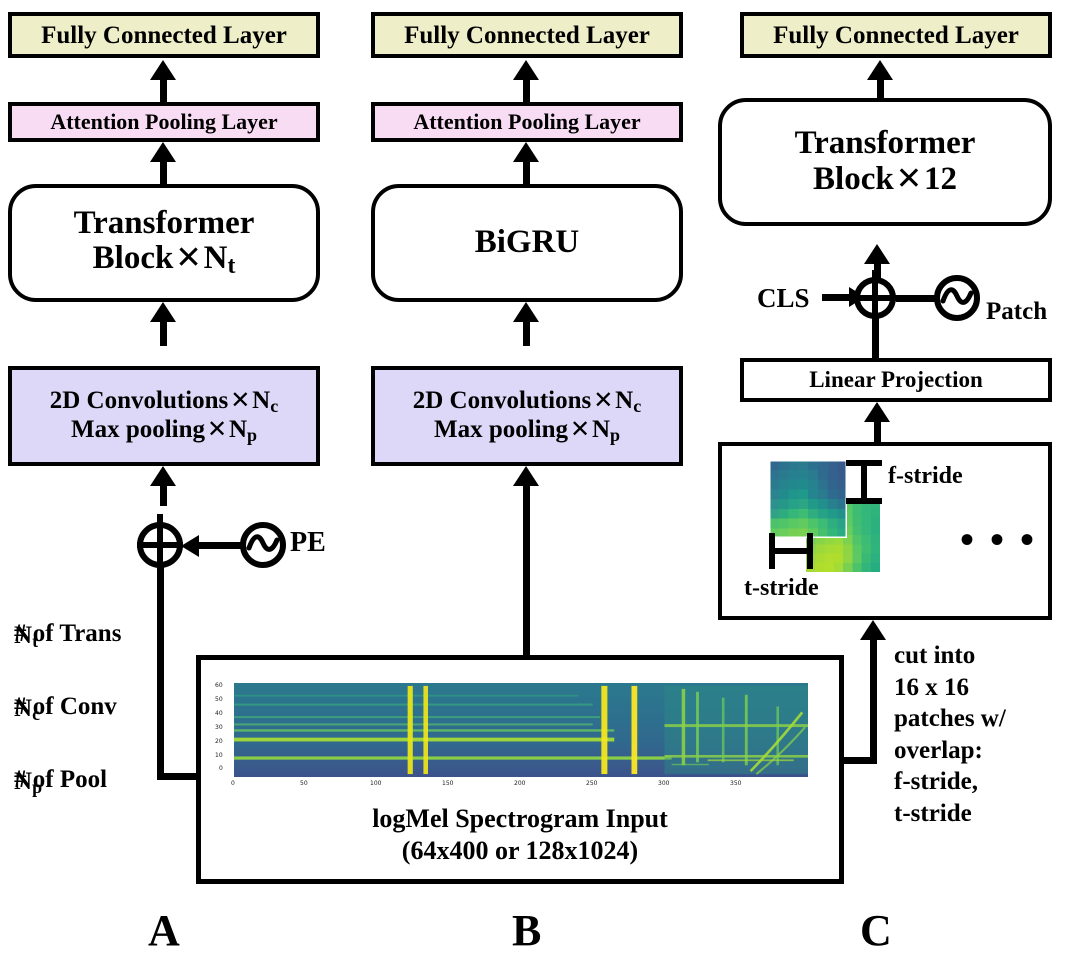 The width and height of the screenshot is (1080, 968). I want to click on column-a-conv-line2-count-sub: p, so click(252, 434).